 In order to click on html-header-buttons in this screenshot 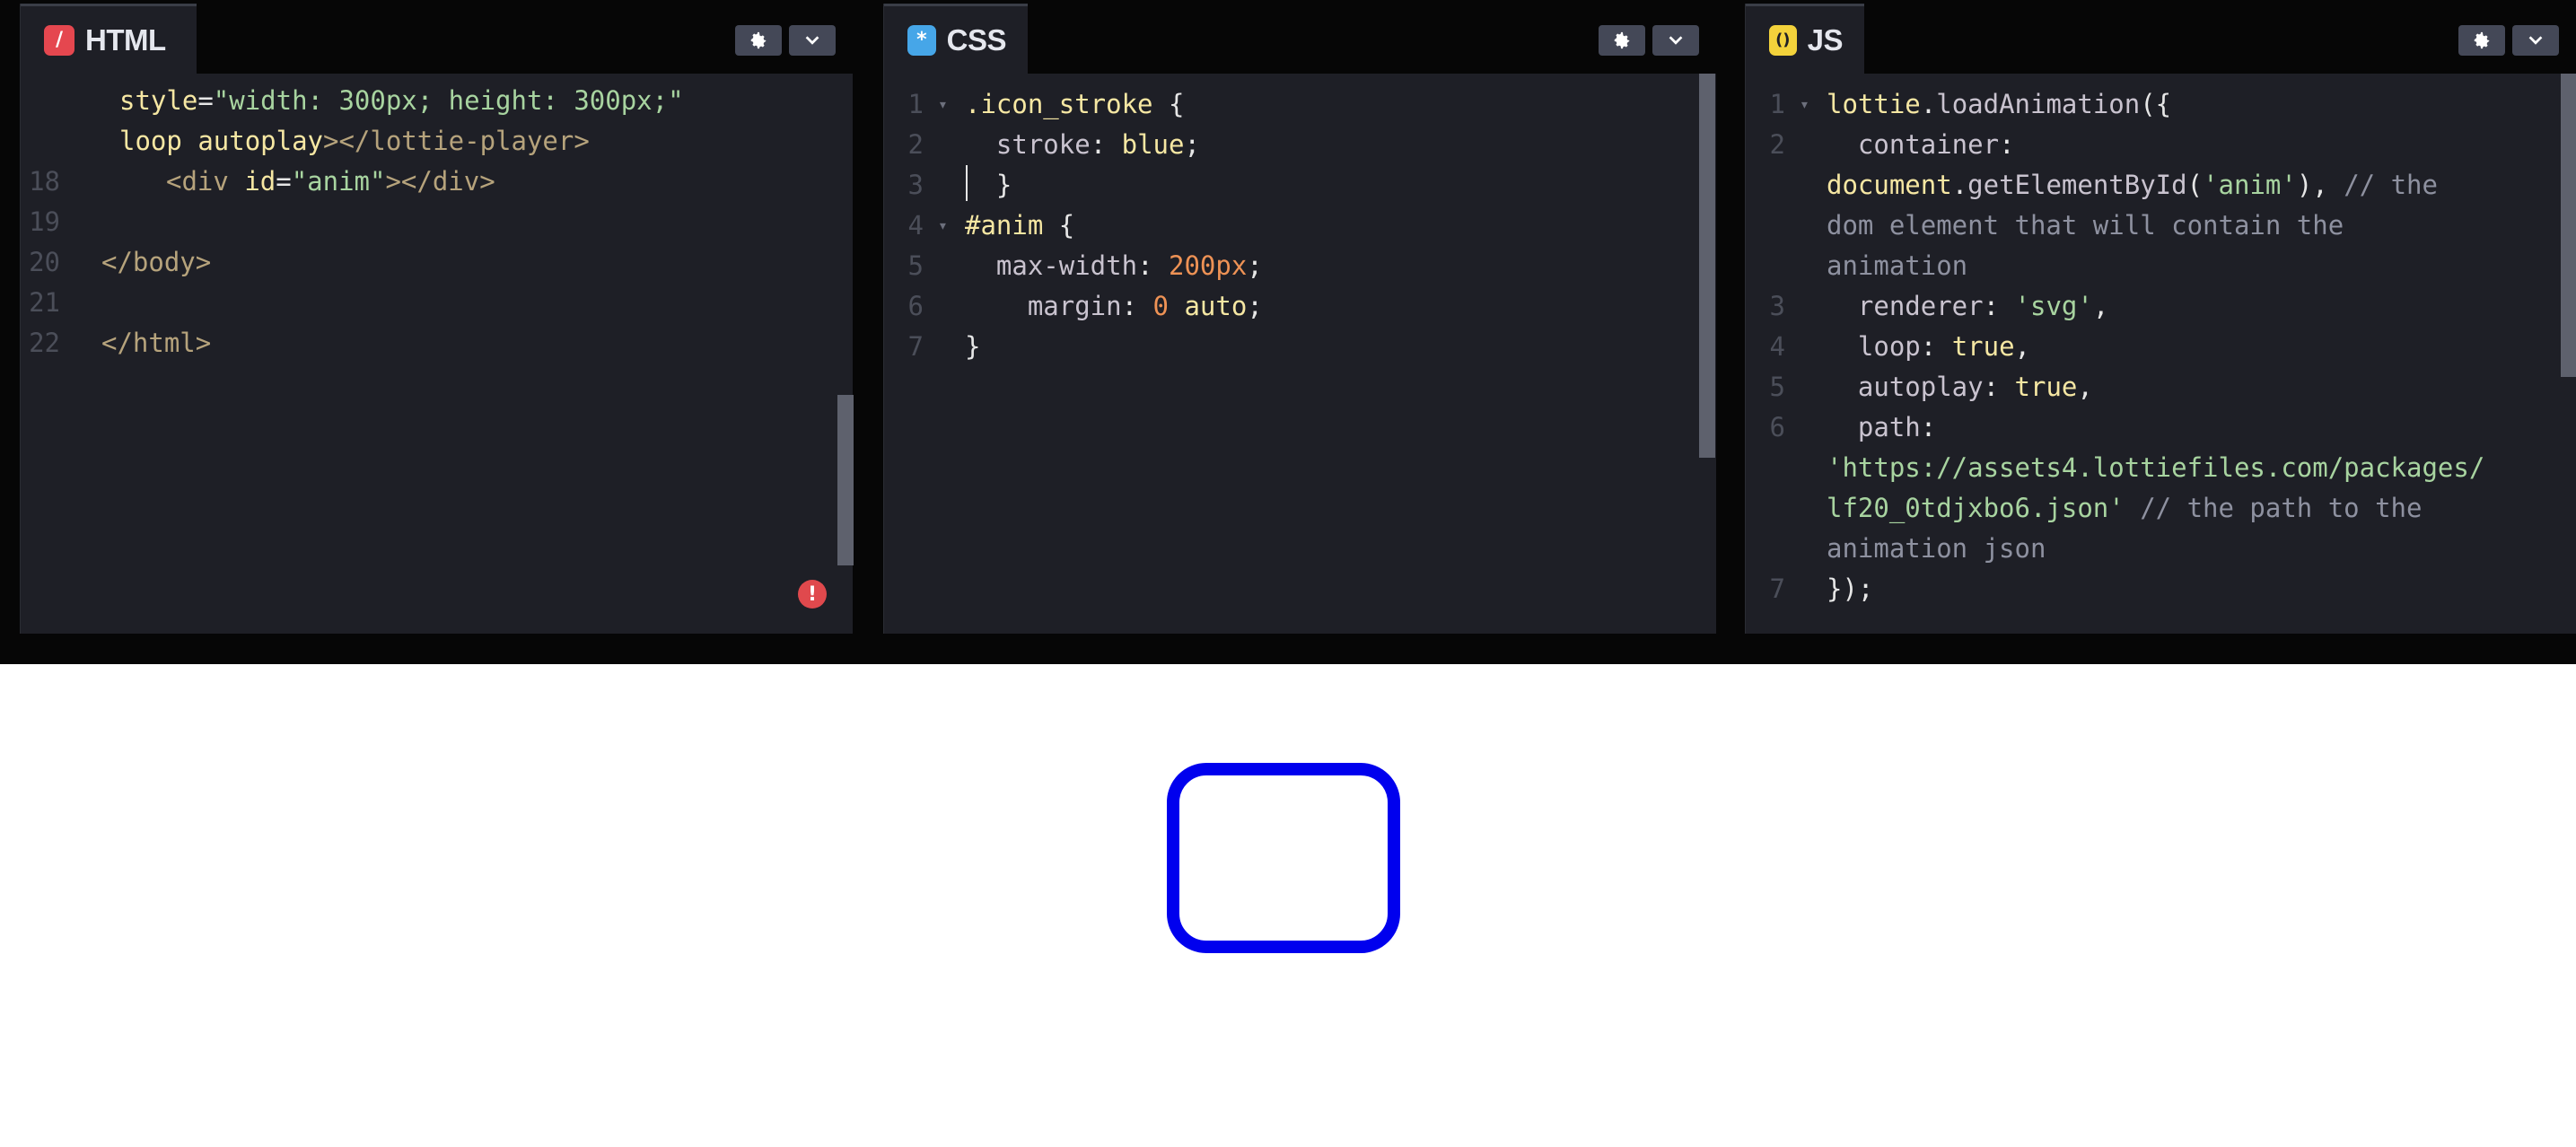, I will do `click(785, 40)`.